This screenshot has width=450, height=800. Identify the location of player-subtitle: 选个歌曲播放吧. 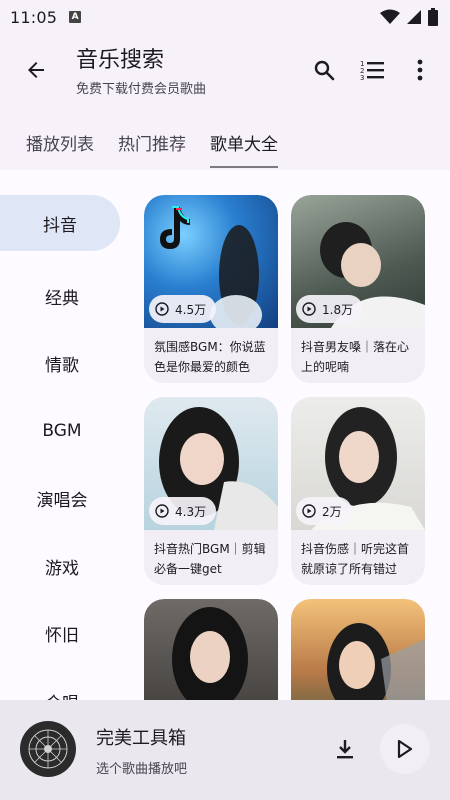
(142, 769).